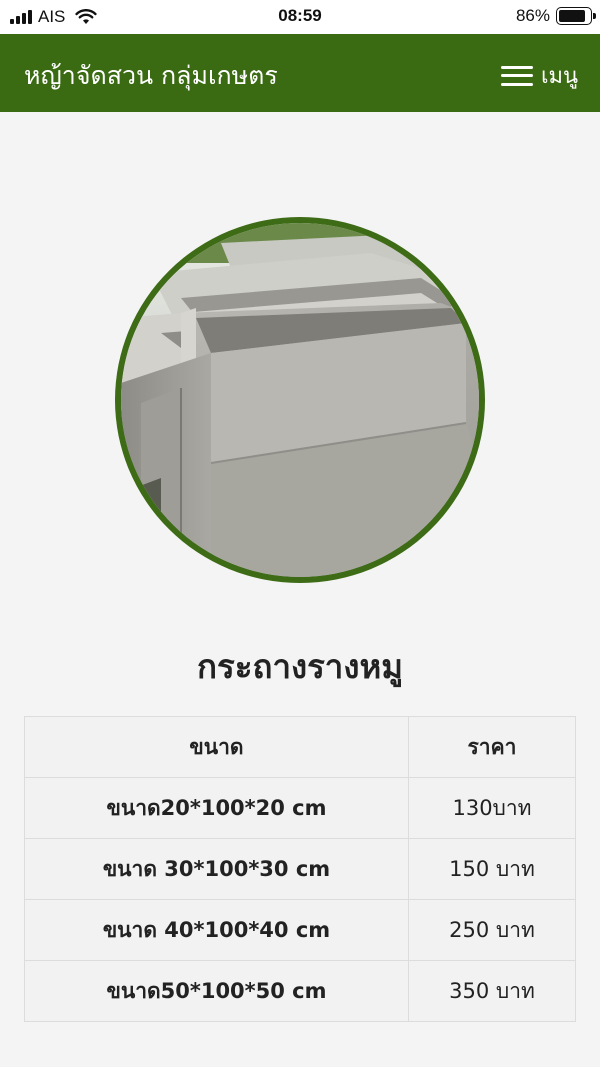 This screenshot has height=1067, width=600. I want to click on table-row: ขนาด 30*100*30 cm 150 บาท, so click(300, 869).